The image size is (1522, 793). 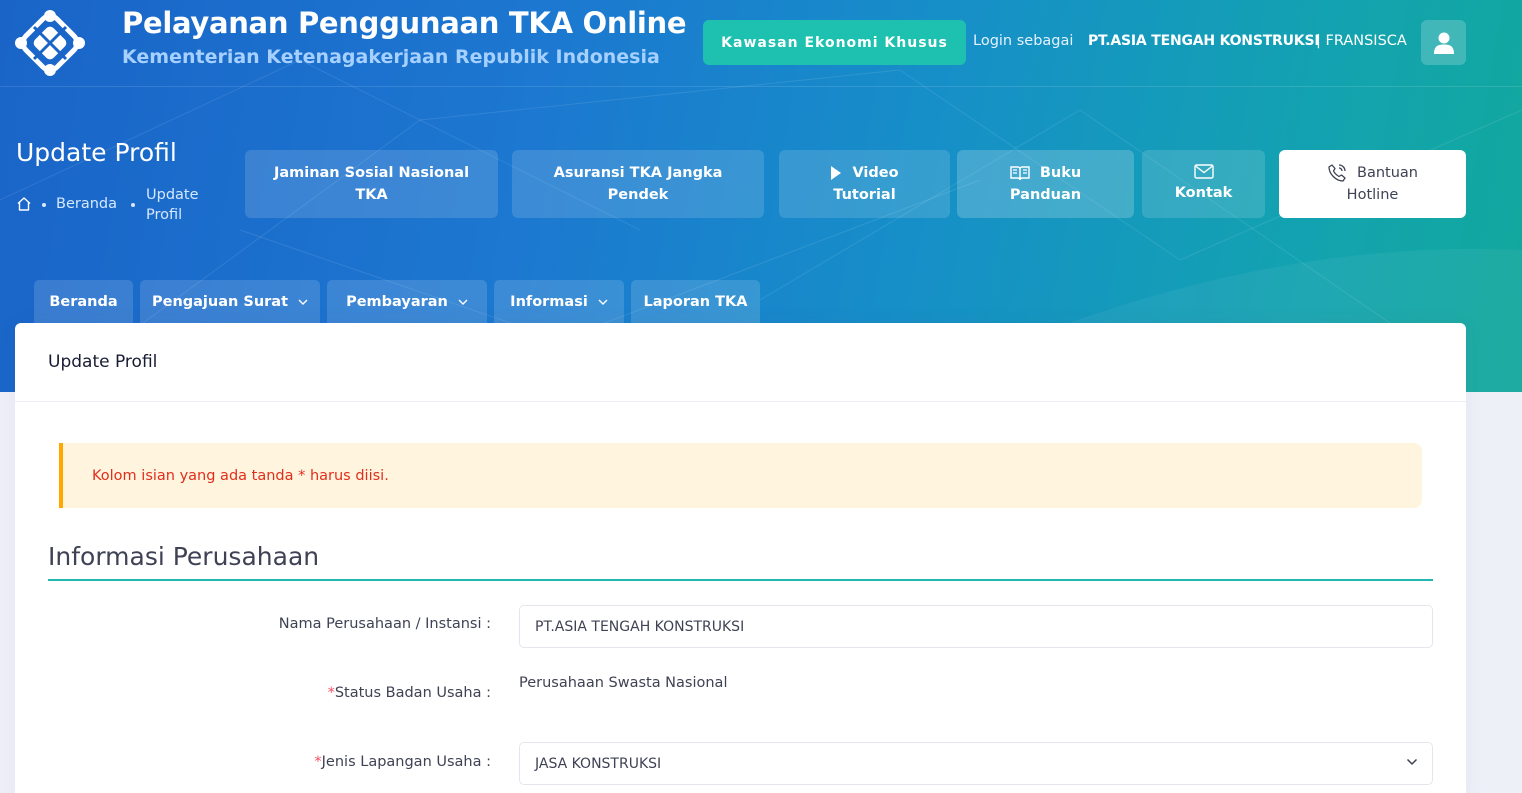 I want to click on mail-icon, so click(x=1203, y=171).